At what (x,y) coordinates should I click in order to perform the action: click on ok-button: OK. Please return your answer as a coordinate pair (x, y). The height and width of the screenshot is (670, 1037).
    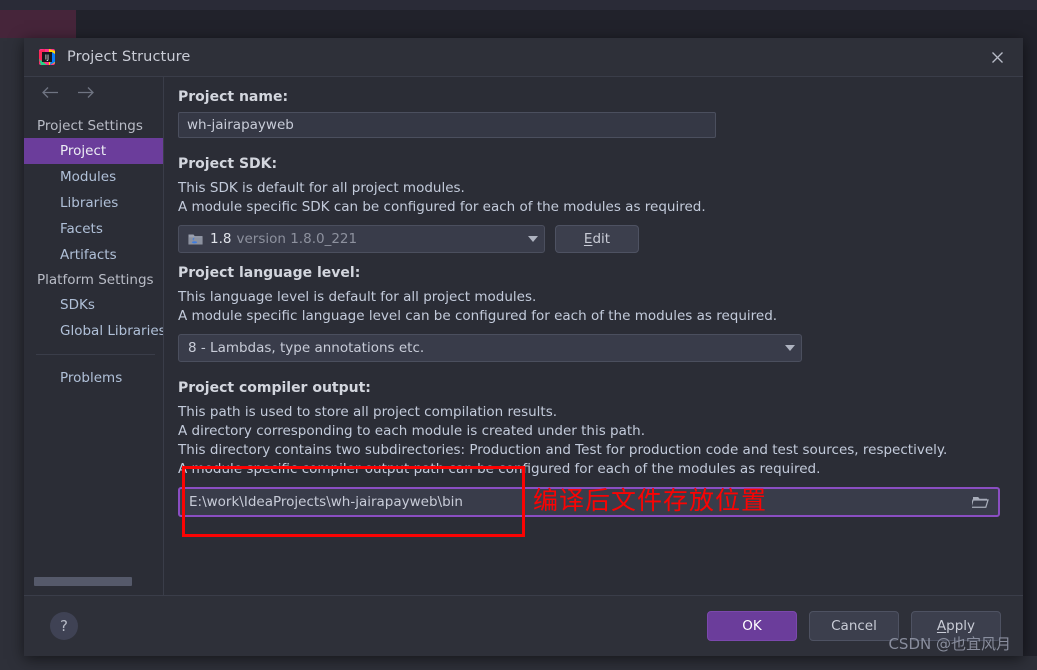
    Looking at the image, I should click on (752, 626).